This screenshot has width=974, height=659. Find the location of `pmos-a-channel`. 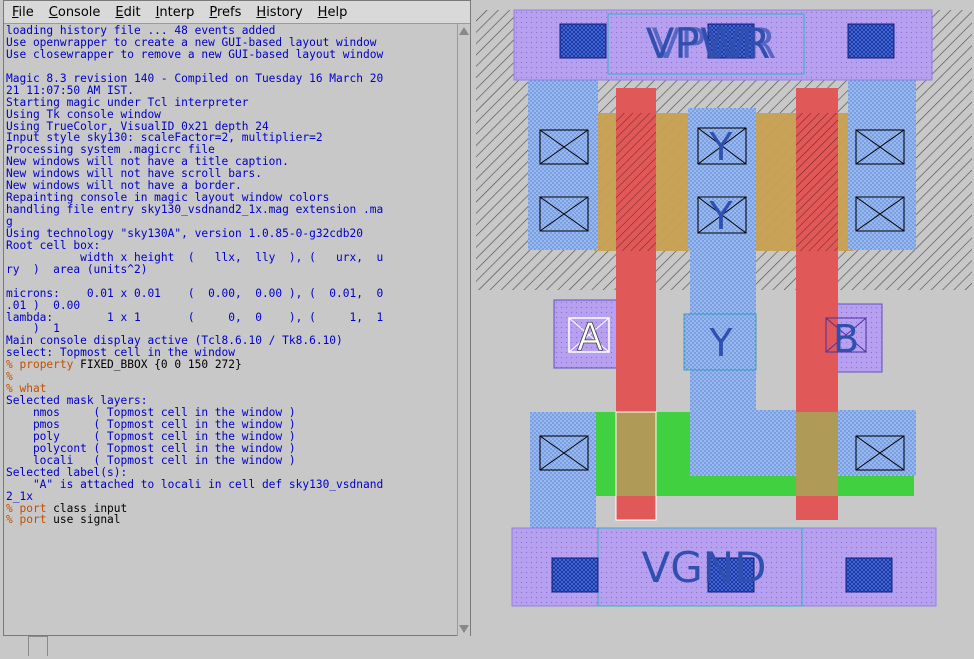

pmos-a-channel is located at coordinates (636, 182).